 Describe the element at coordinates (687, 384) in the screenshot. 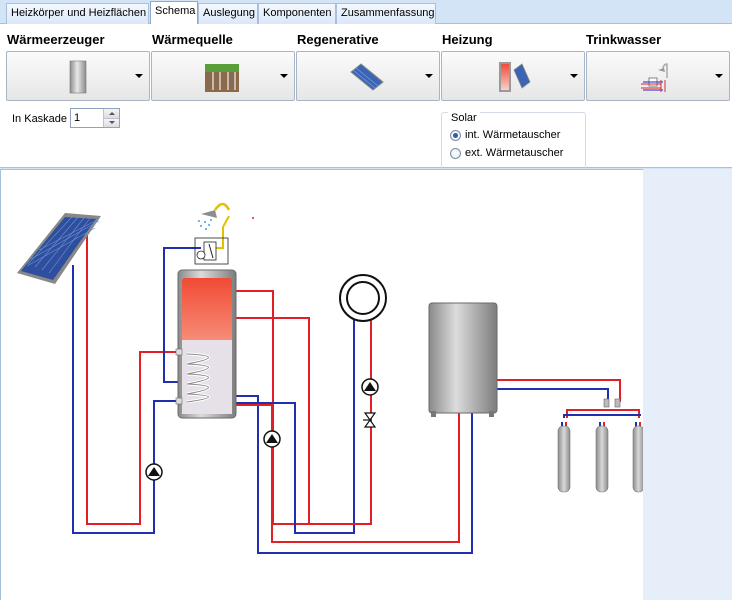

I see `right-sidebar` at that location.